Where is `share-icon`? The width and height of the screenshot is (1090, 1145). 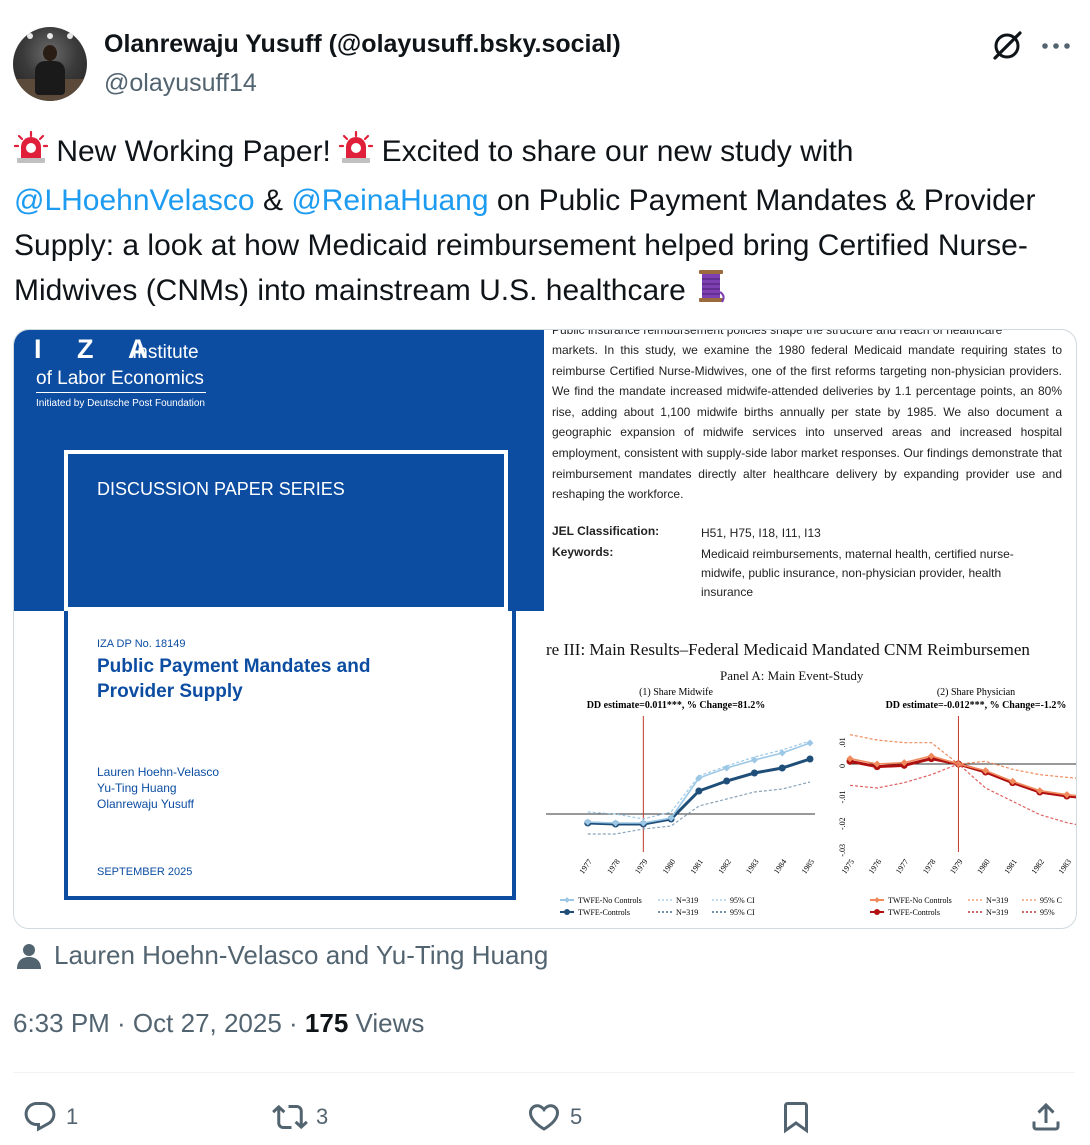
share-icon is located at coordinates (1046, 1116).